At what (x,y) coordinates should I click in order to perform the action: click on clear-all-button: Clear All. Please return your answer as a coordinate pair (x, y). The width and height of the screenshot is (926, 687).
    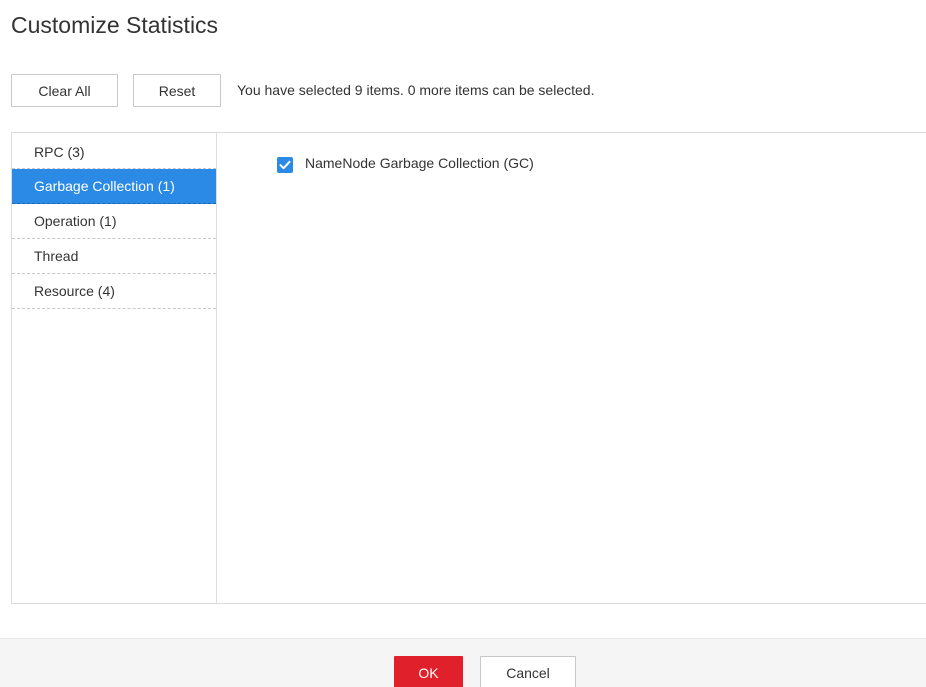
    Looking at the image, I should click on (64, 90).